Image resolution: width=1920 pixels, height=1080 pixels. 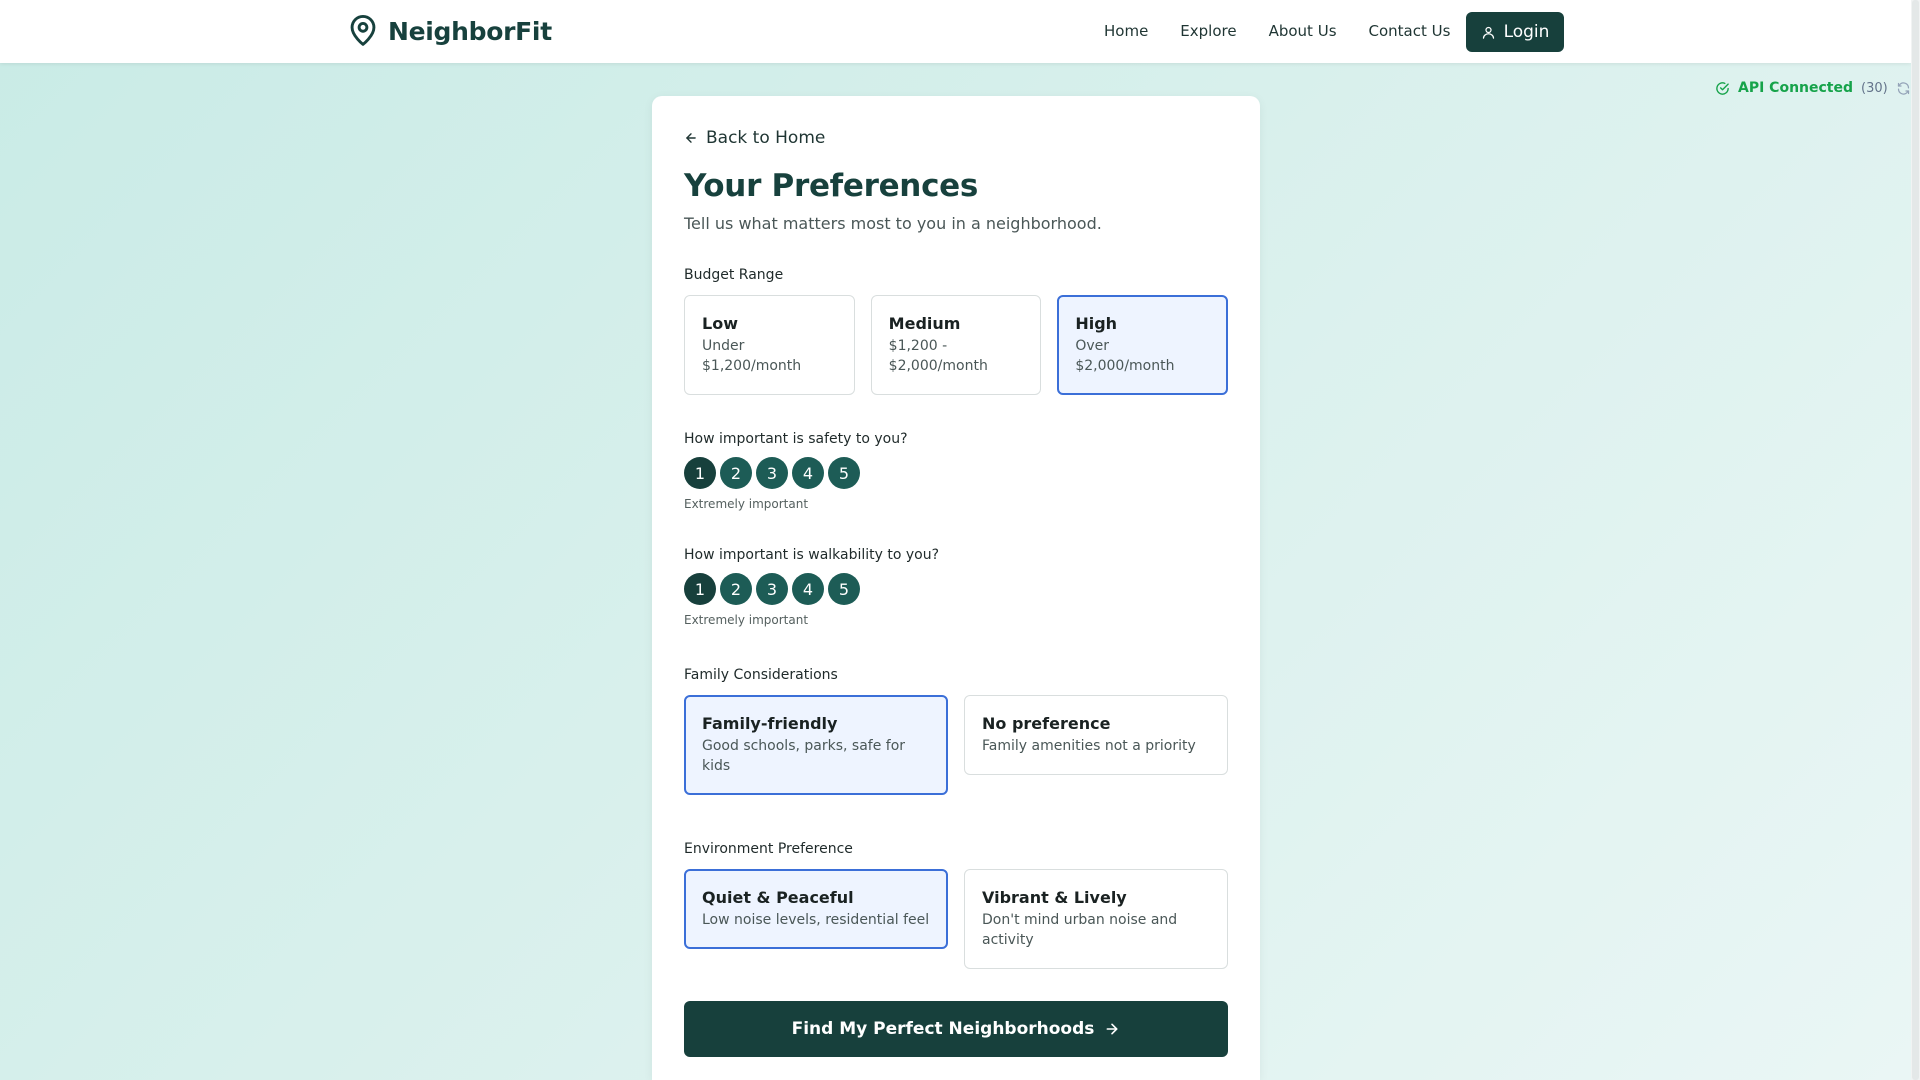 What do you see at coordinates (1046, 723) in the screenshot?
I see `option-title: No preference` at bounding box center [1046, 723].